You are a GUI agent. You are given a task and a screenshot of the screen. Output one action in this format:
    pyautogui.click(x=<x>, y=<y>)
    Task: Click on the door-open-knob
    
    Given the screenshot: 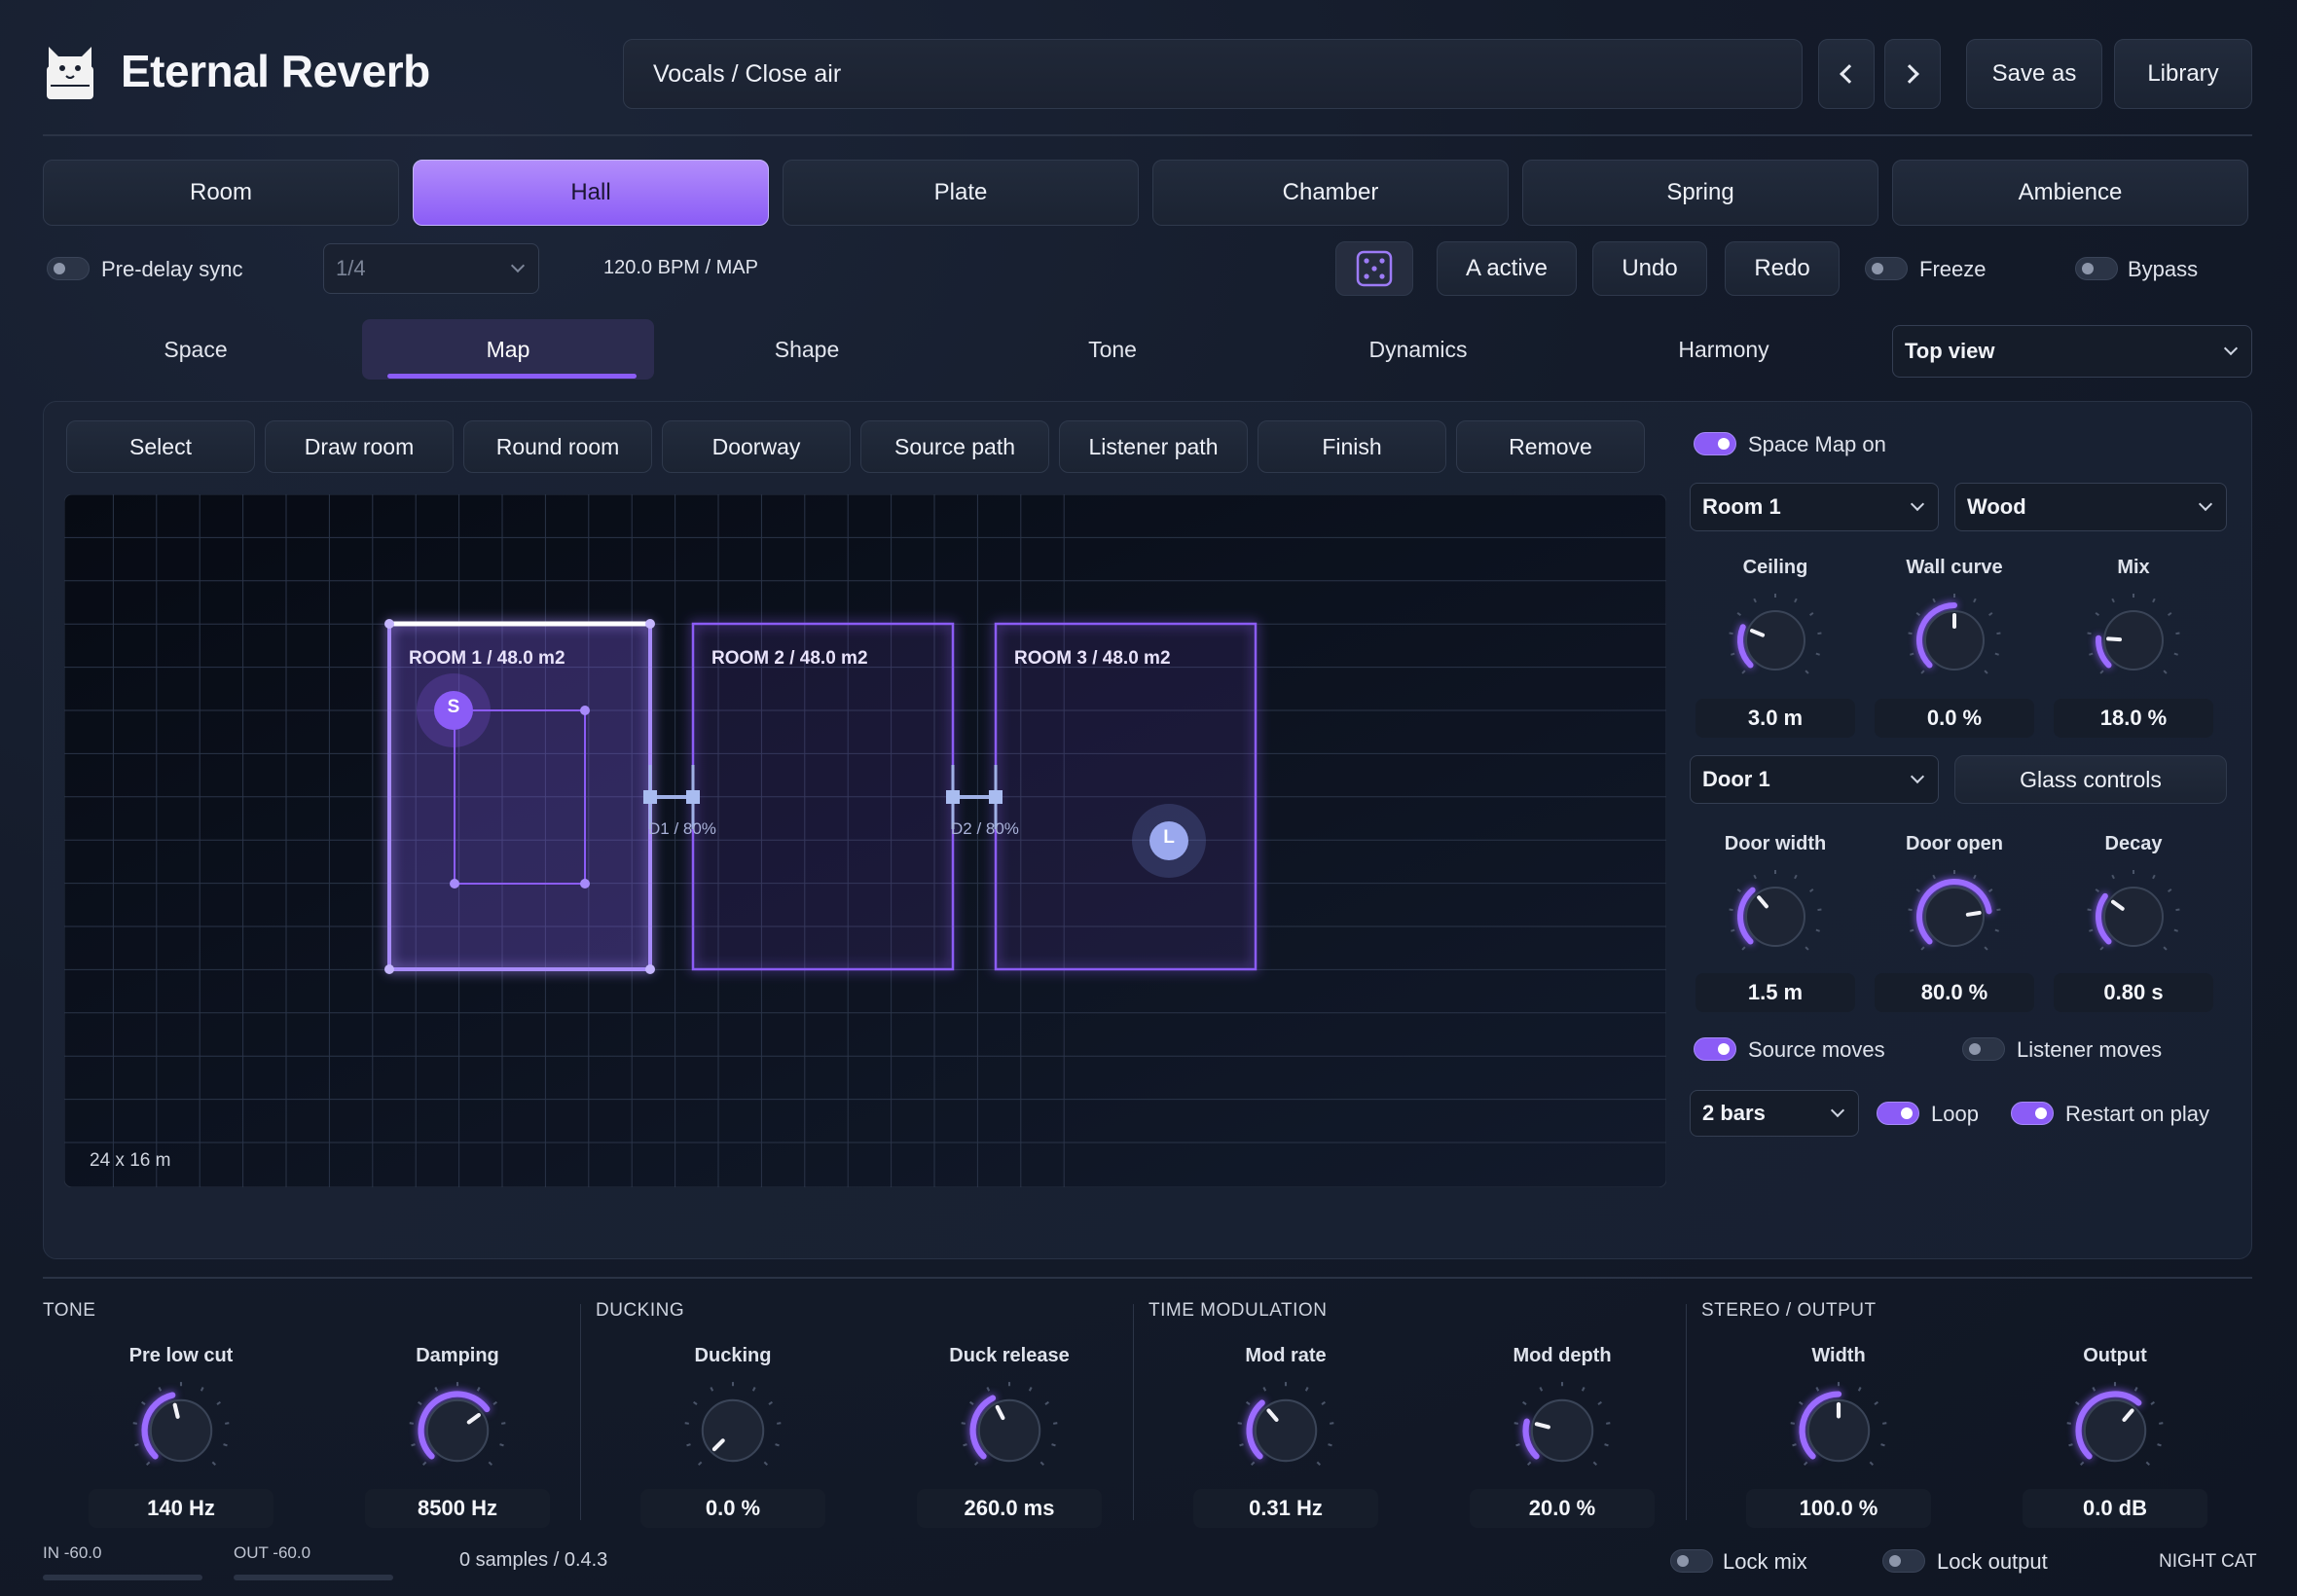 What is the action you would take?
    pyautogui.click(x=1954, y=917)
    